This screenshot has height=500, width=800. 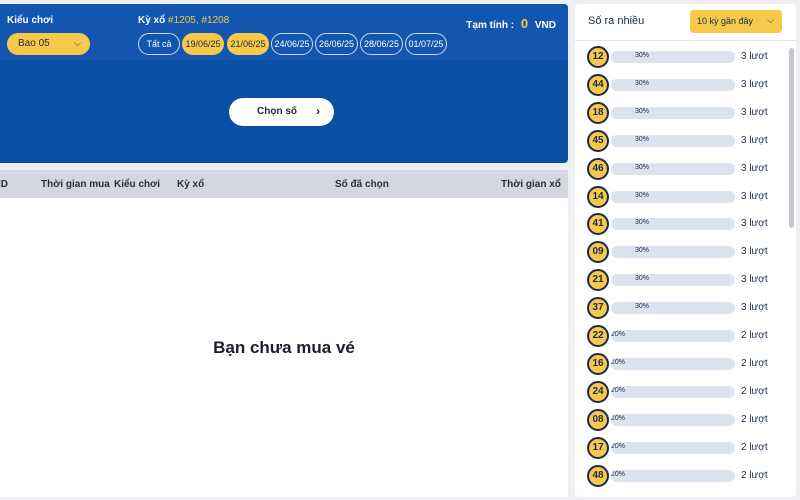 I want to click on draw-numbers: #1205, #1208, so click(x=199, y=20).